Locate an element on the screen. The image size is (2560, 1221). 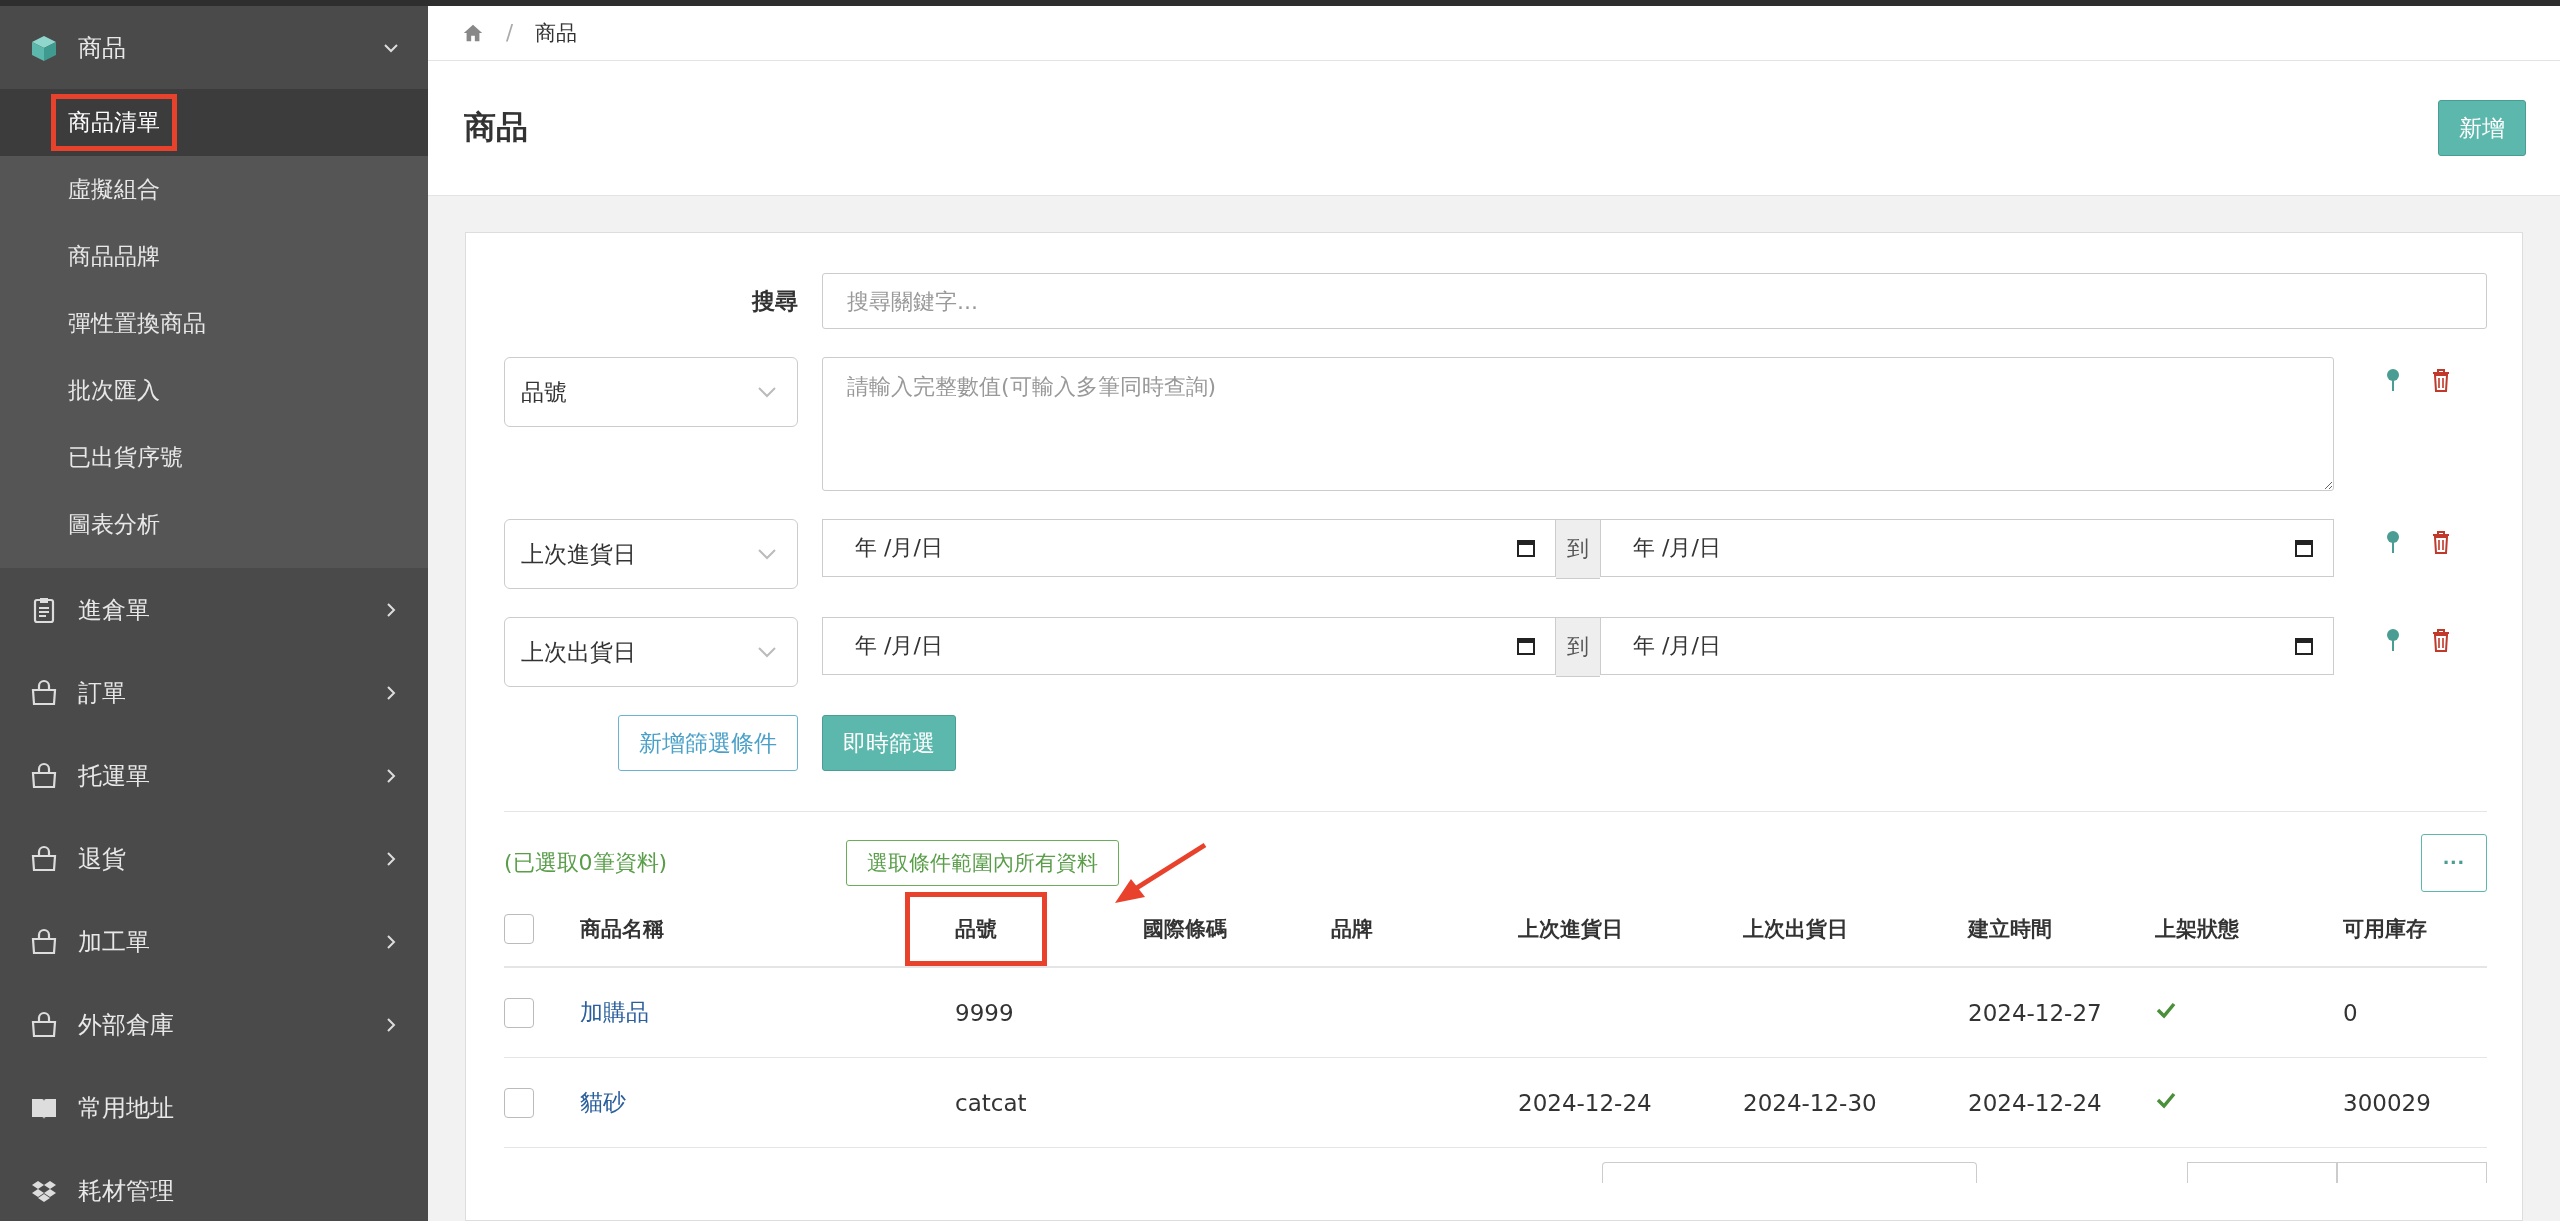
sidebar-item: 商品 is located at coordinates (214, 47).